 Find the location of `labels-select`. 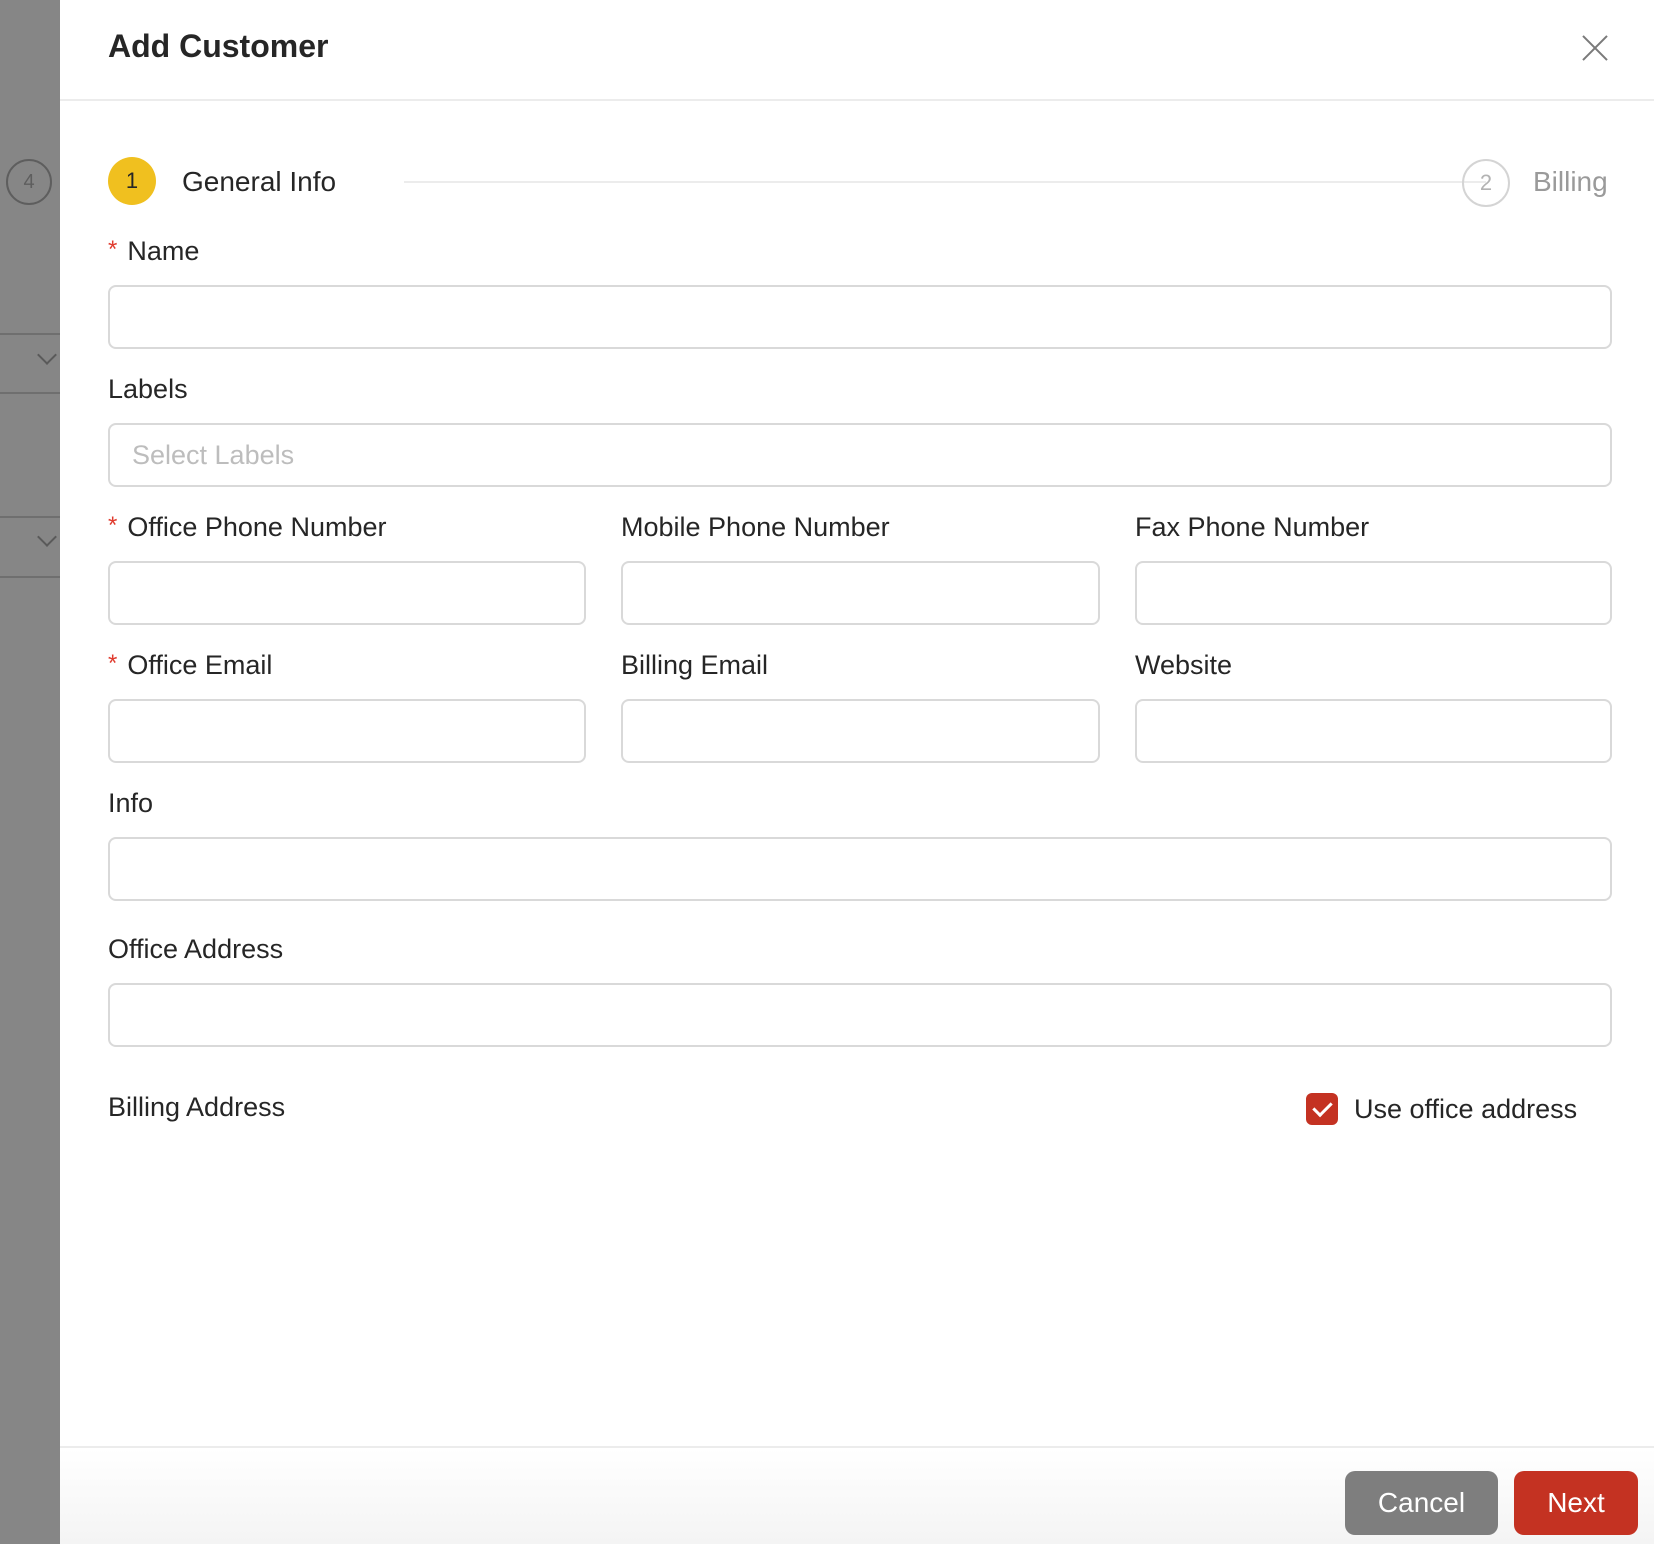

labels-select is located at coordinates (860, 455).